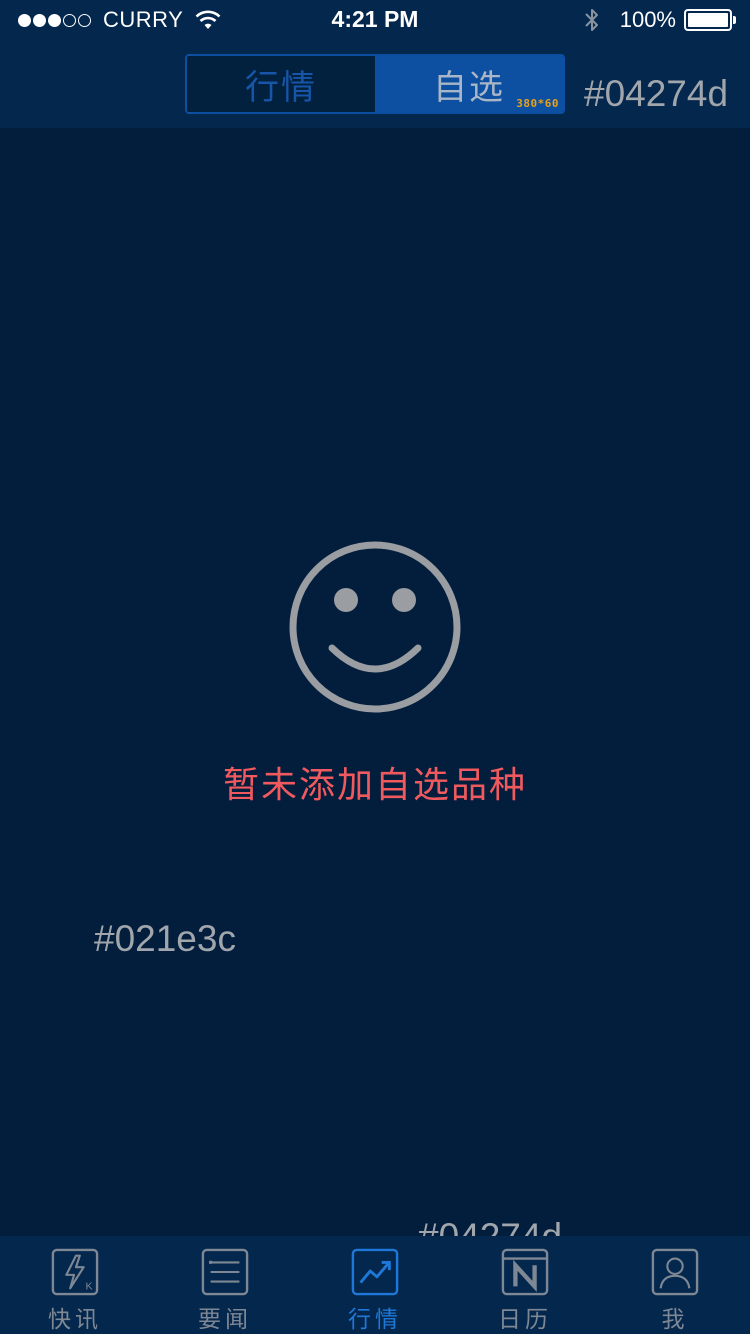 The image size is (750, 1334). Describe the element at coordinates (374, 785) in the screenshot. I see `empty-message: 暂未添加自选品种` at that location.